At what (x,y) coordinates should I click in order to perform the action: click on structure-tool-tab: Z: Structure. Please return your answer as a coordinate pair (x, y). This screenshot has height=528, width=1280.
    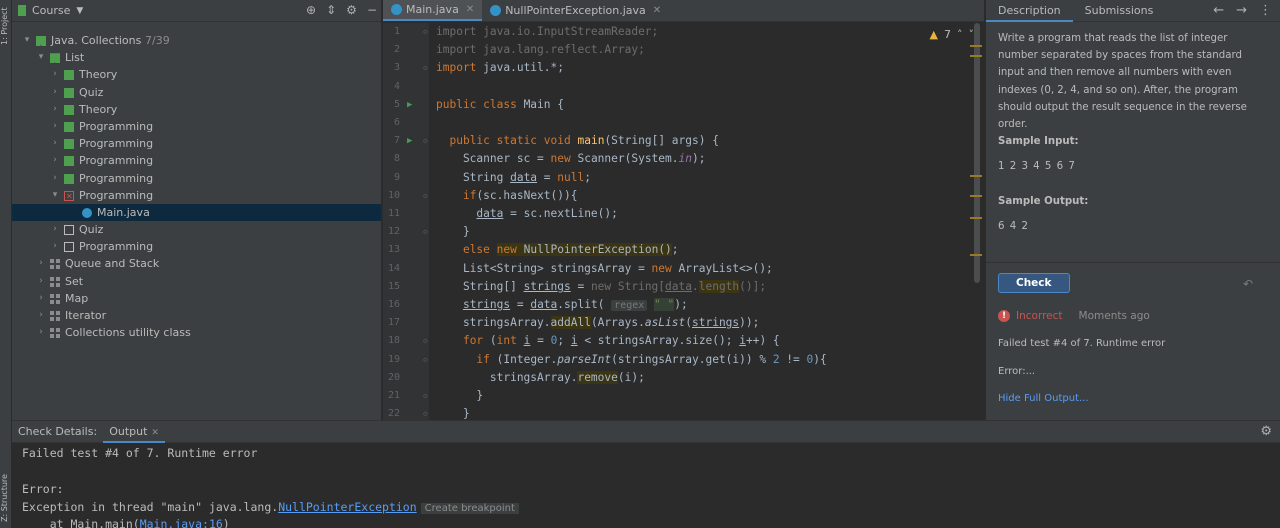
    Looking at the image, I should click on (6, 498).